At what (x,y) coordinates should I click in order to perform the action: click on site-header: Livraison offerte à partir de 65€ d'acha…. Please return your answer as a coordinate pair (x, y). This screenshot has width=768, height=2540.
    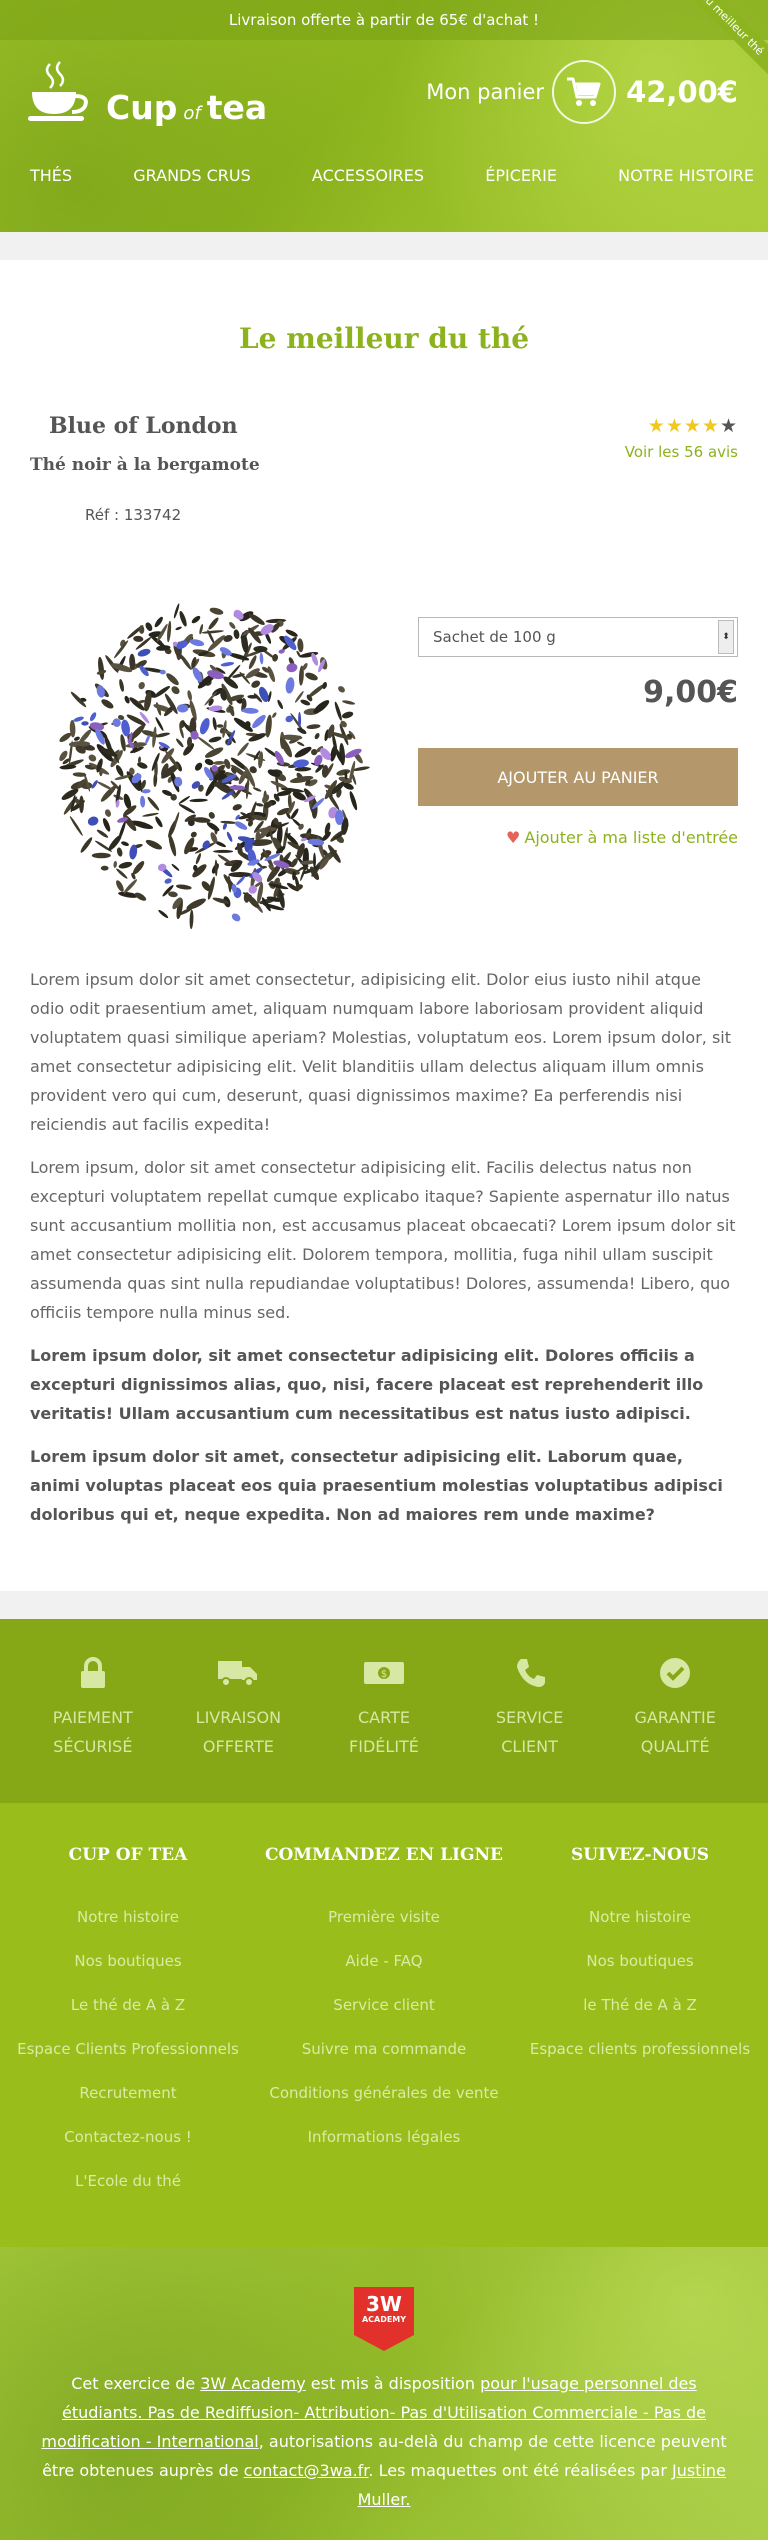
    Looking at the image, I should click on (384, 116).